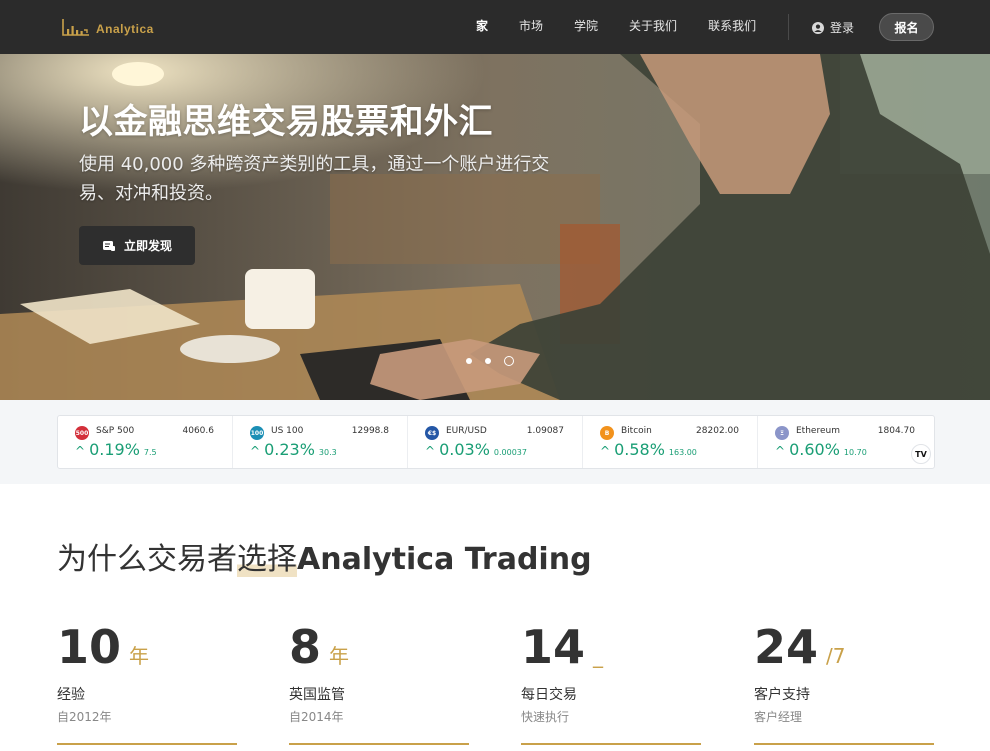  Describe the element at coordinates (147, 682) in the screenshot. I see `stat-experience: 10 年 经验 自2012年` at that location.